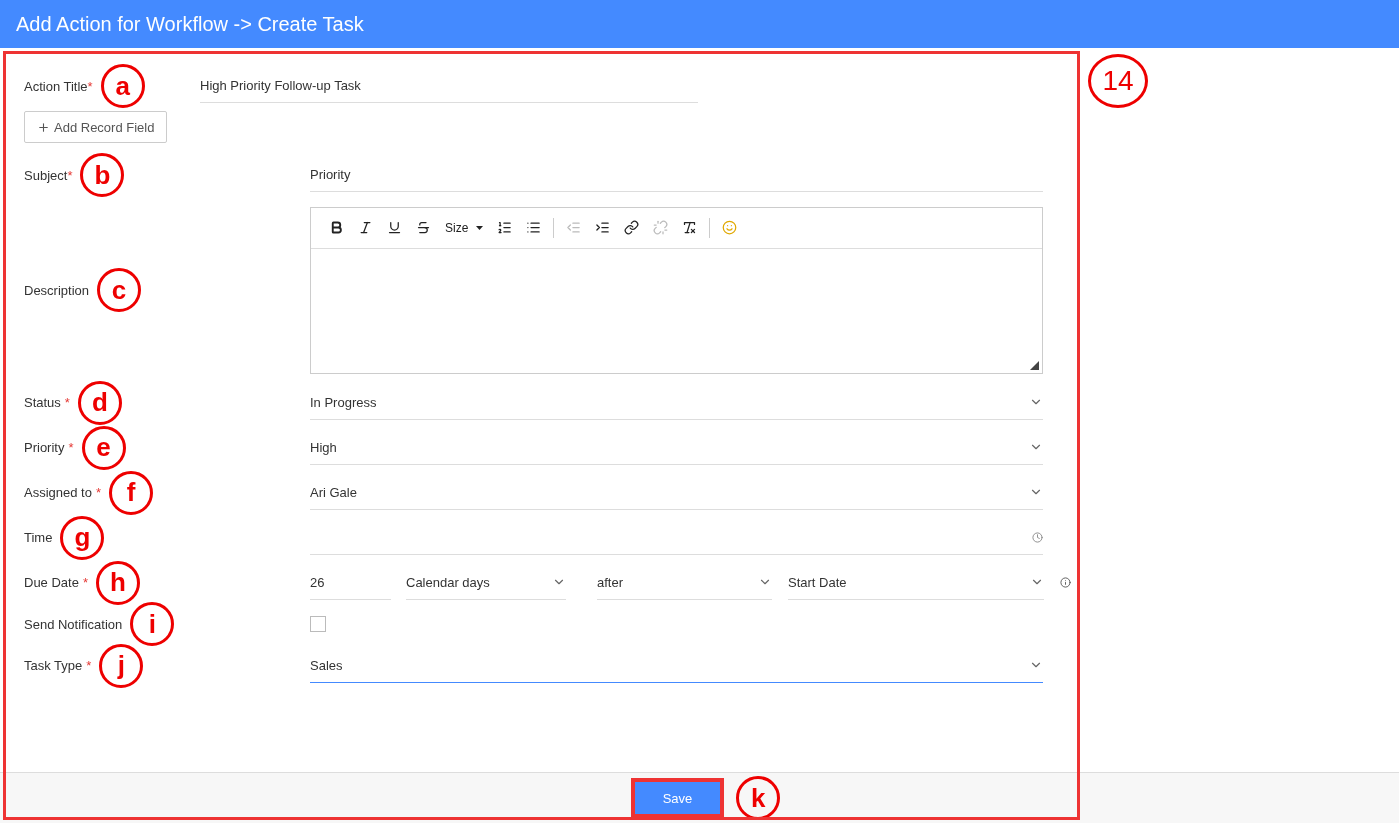 This screenshot has width=1399, height=823. I want to click on field-label: Due Date *, so click(56, 582).